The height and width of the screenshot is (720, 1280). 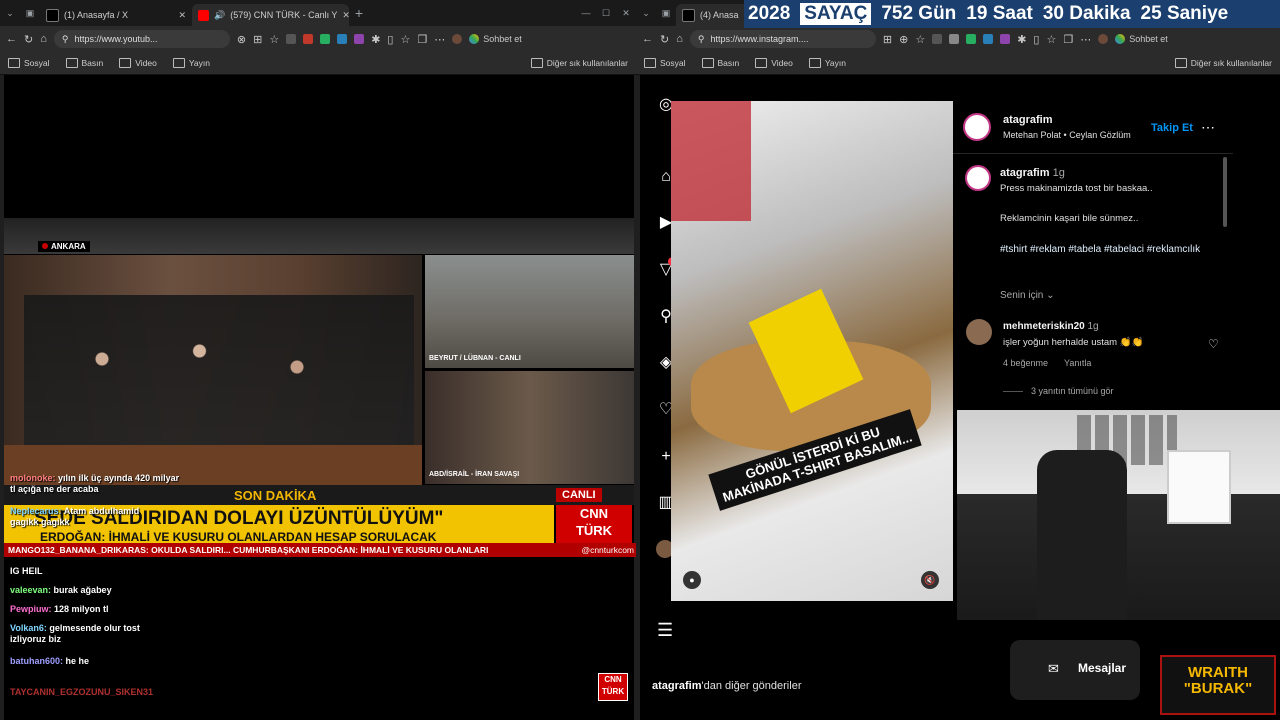 What do you see at coordinates (474, 474) in the screenshot?
I see `side-feed-caption: ABD/İSRAİL - İRAN SAVAŞI` at bounding box center [474, 474].